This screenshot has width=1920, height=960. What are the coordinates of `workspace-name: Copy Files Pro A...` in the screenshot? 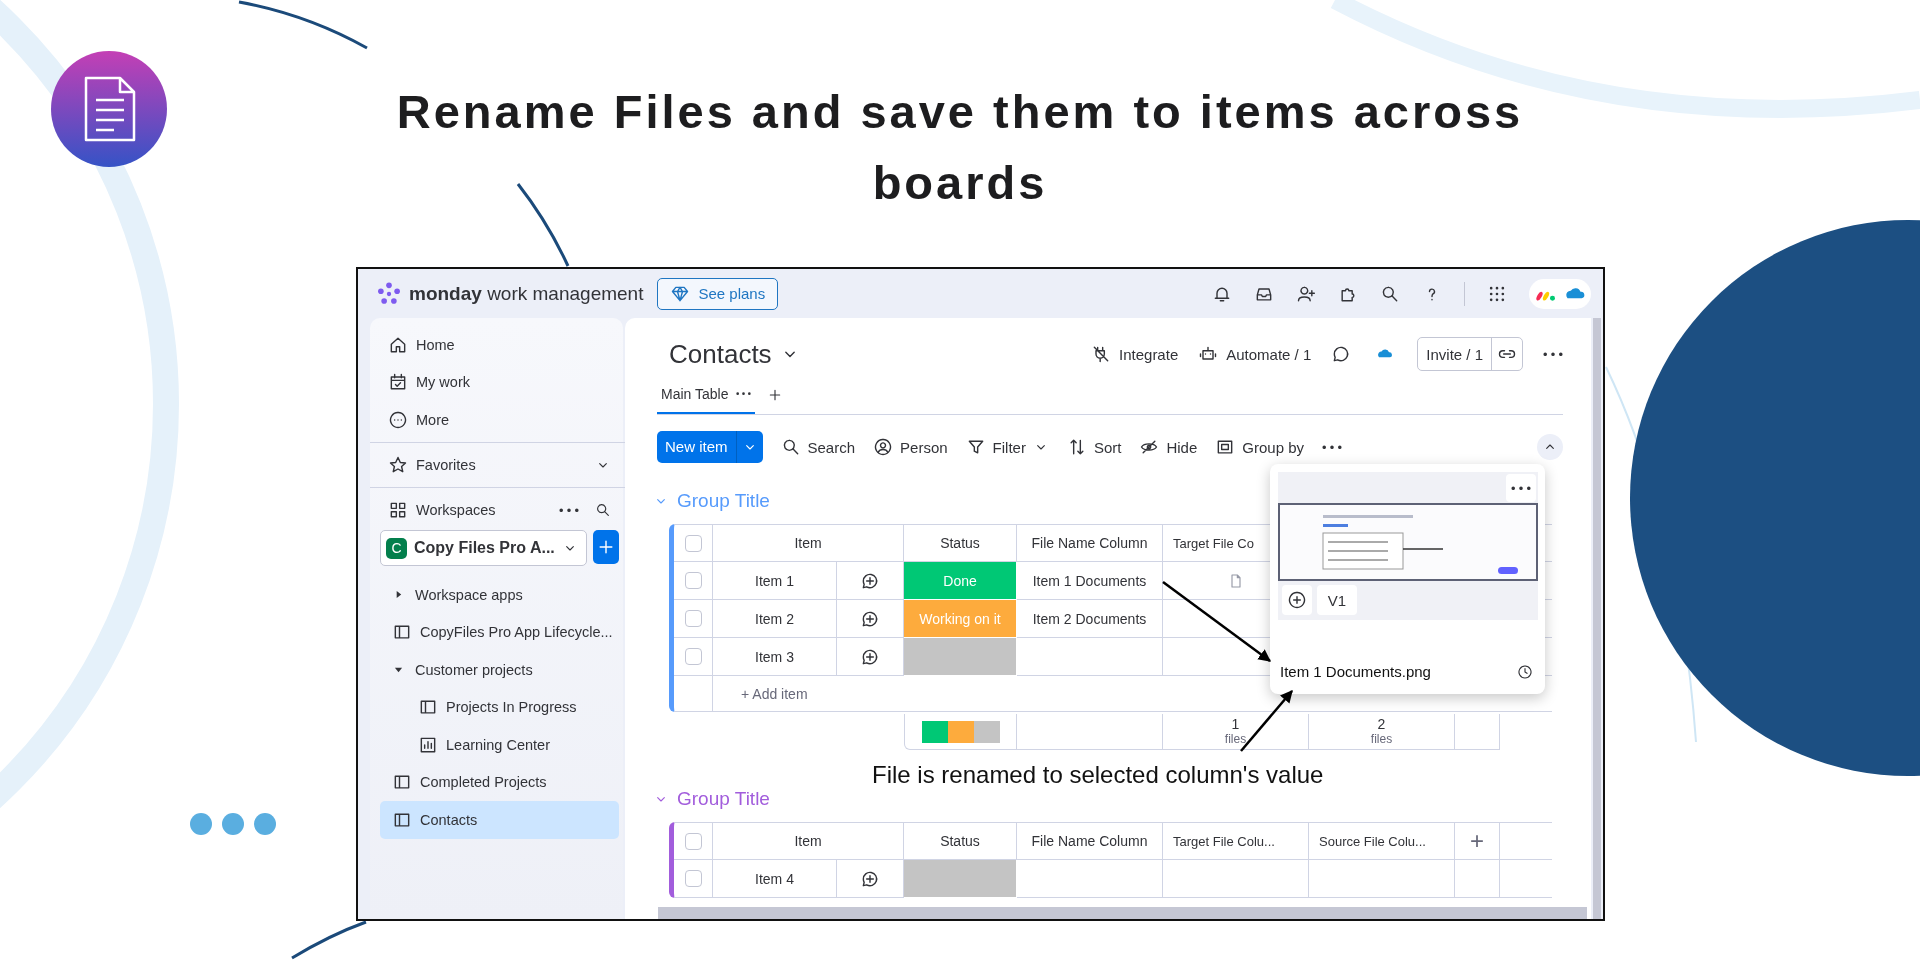 It's located at (484, 548).